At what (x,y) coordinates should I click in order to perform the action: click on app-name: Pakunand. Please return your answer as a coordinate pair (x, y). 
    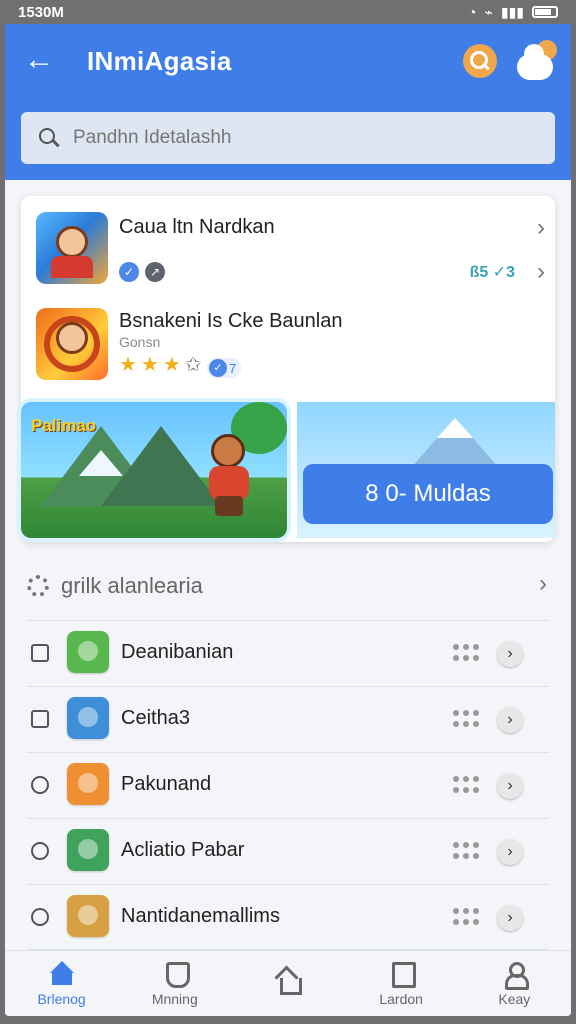
    Looking at the image, I should click on (166, 784).